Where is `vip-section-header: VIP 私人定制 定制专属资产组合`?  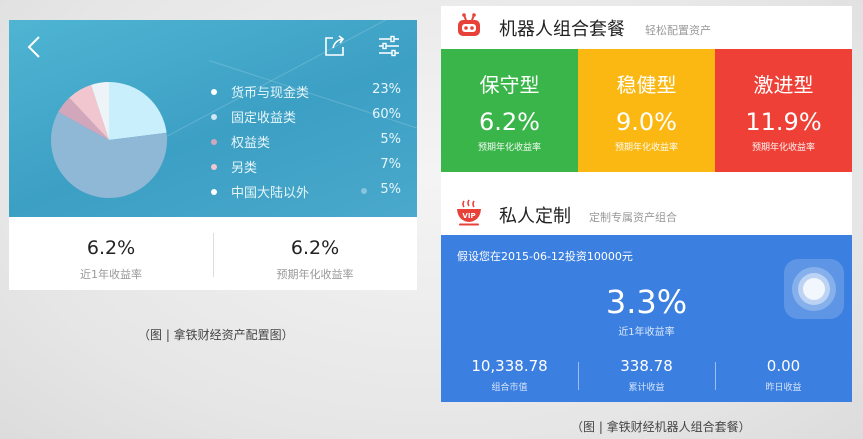 vip-section-header: VIP 私人定制 定制专属资产组合 is located at coordinates (646, 214).